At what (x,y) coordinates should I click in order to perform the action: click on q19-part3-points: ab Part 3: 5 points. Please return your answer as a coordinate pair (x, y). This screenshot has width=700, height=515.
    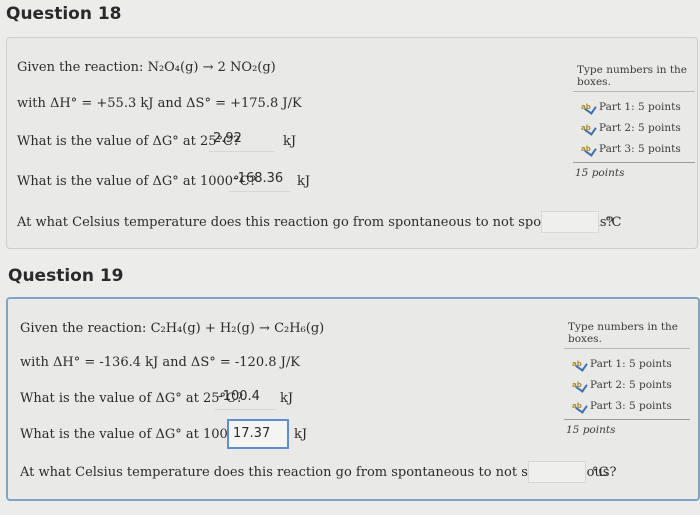
    Looking at the image, I should click on (622, 407).